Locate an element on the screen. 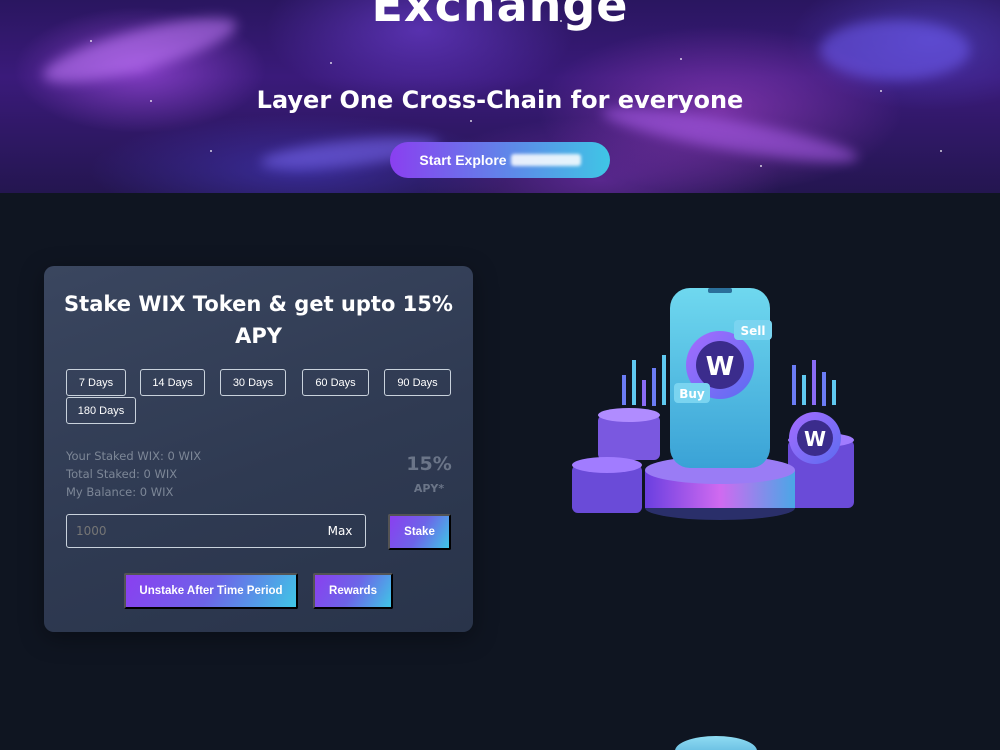 The width and height of the screenshot is (1000, 750). duration-180-days-button: 180 Days is located at coordinates (101, 410).